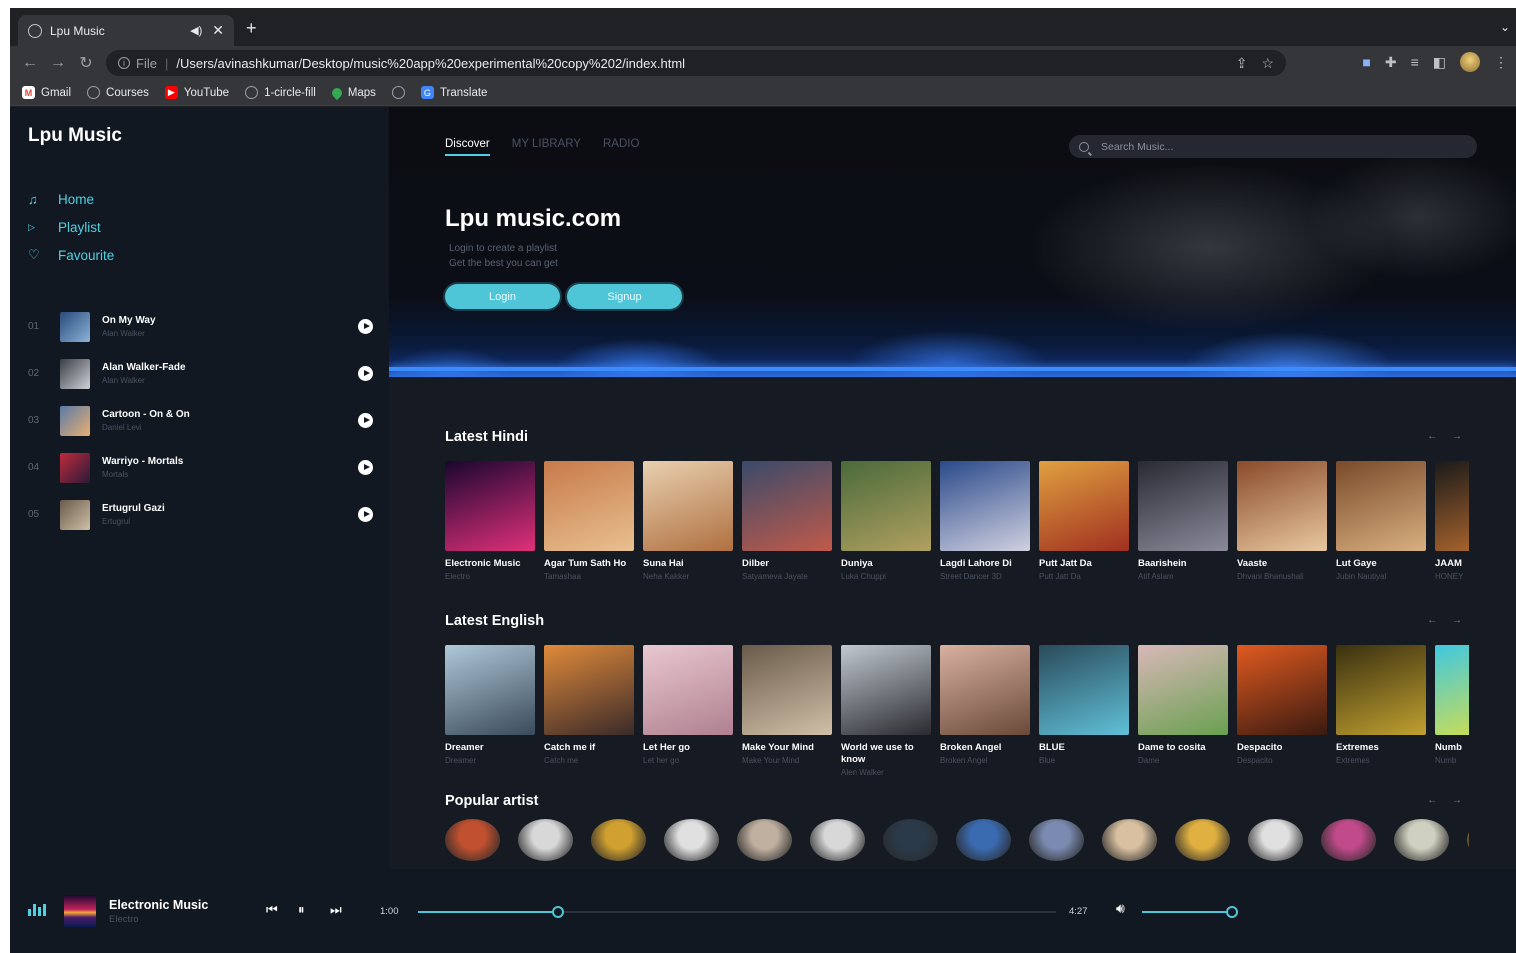  Describe the element at coordinates (200, 326) in the screenshot. I see `playlist-row: 01 On My Way Alan Walker` at that location.